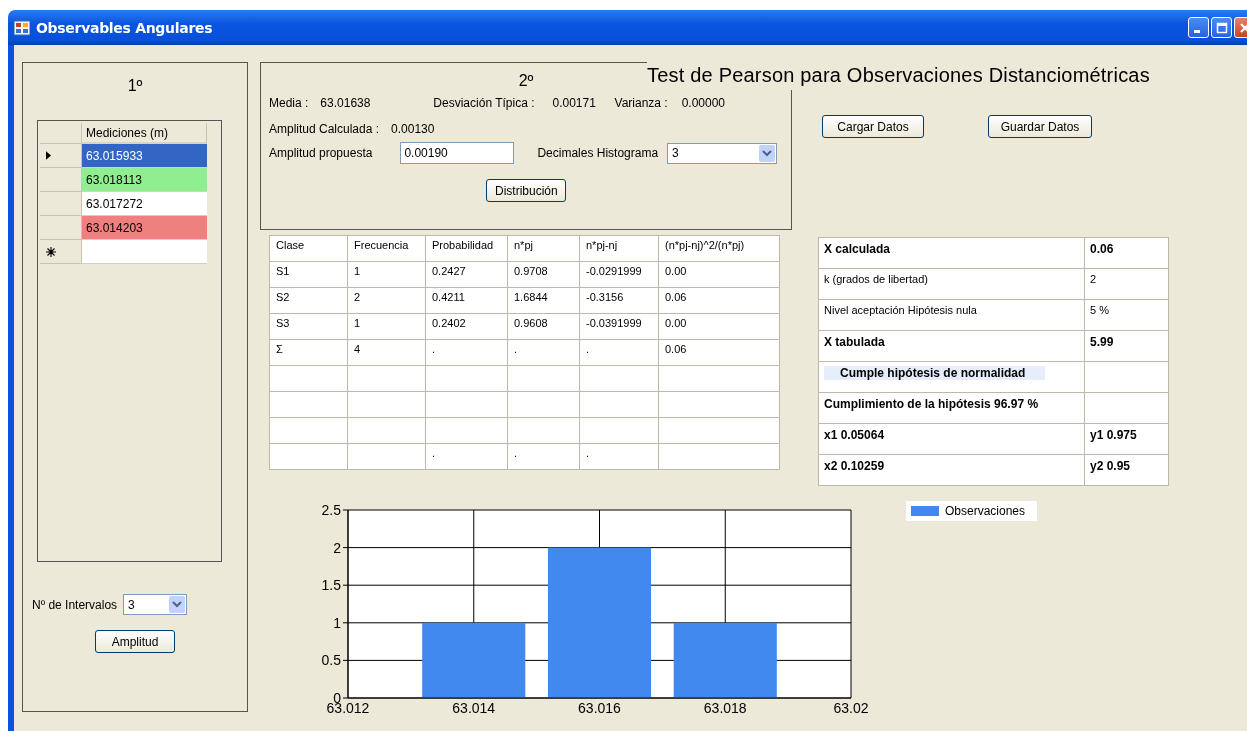 This screenshot has height=731, width=1247. I want to click on result-label: Nivel aceptación Hipótesis nula, so click(900, 310).